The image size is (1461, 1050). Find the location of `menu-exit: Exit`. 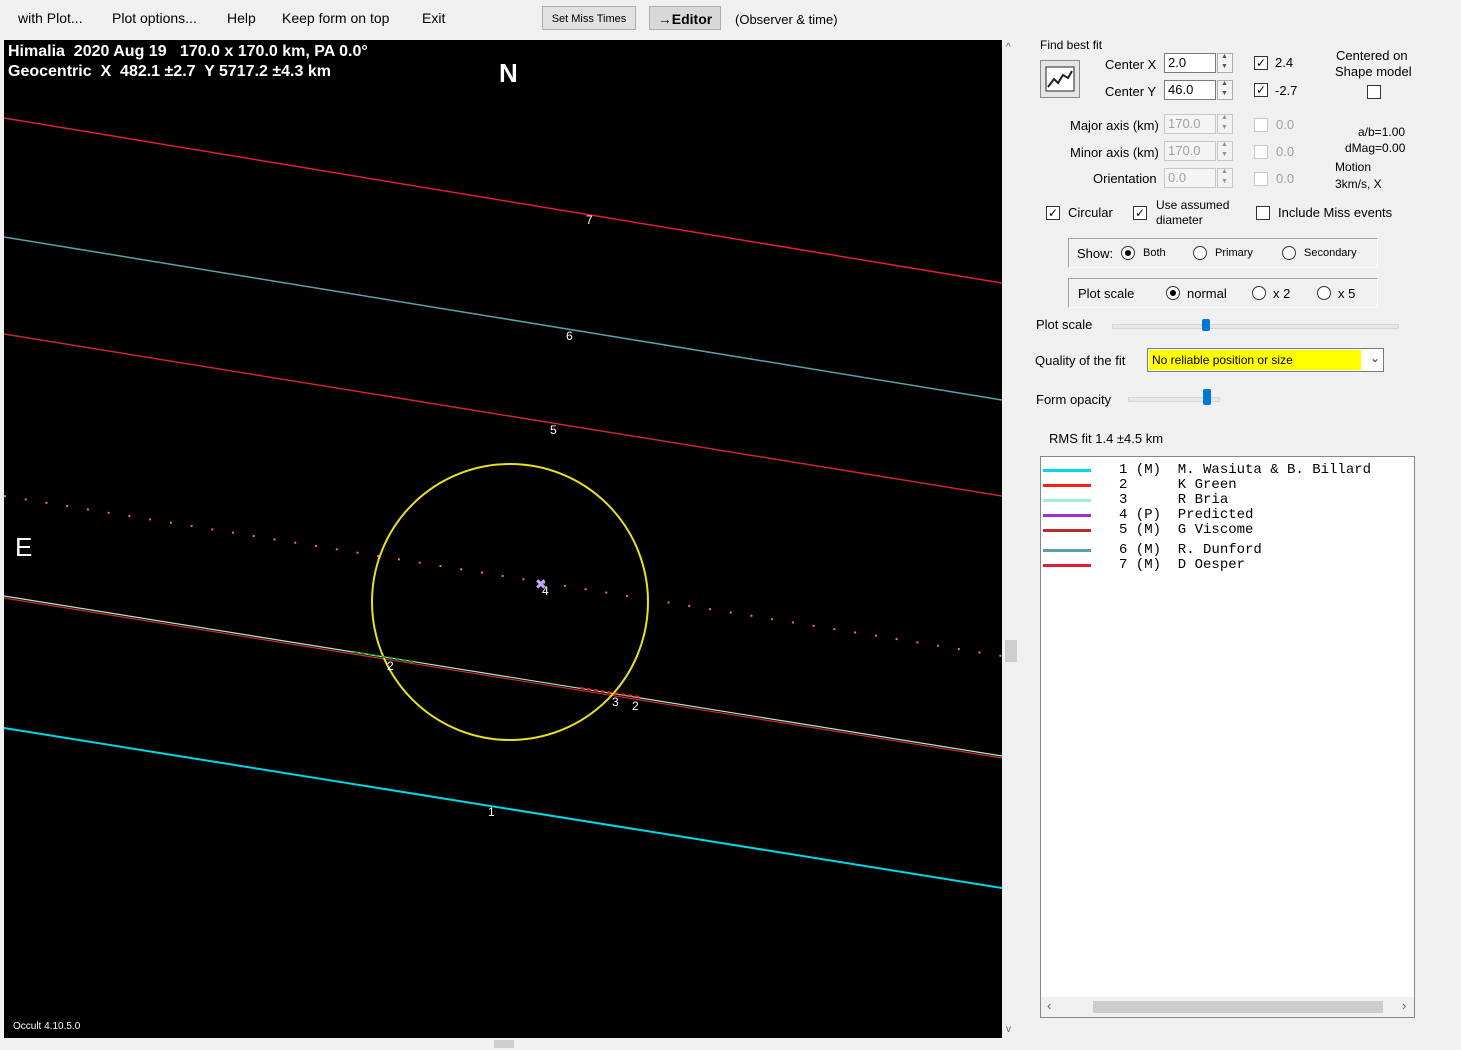

menu-exit: Exit is located at coordinates (433, 18).